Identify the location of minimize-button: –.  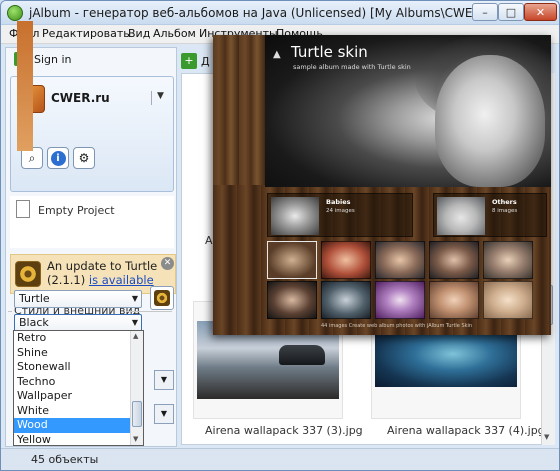
(485, 12).